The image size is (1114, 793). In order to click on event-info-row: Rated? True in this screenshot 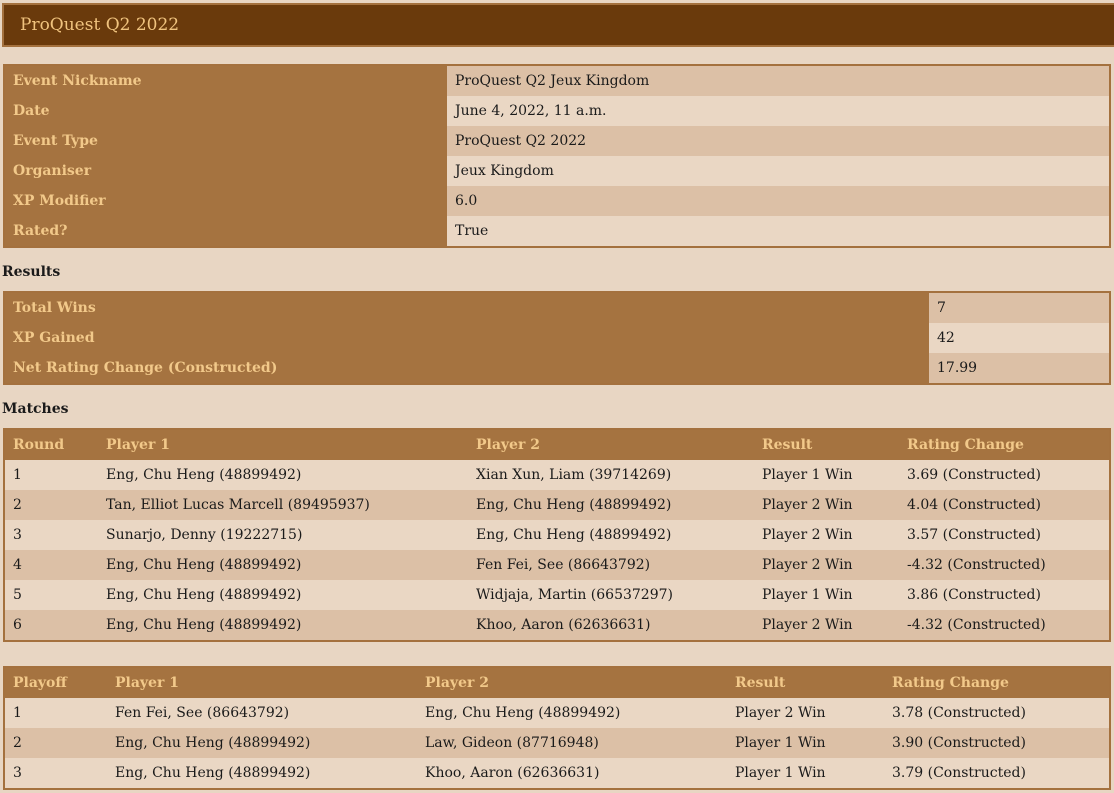, I will do `click(557, 231)`.